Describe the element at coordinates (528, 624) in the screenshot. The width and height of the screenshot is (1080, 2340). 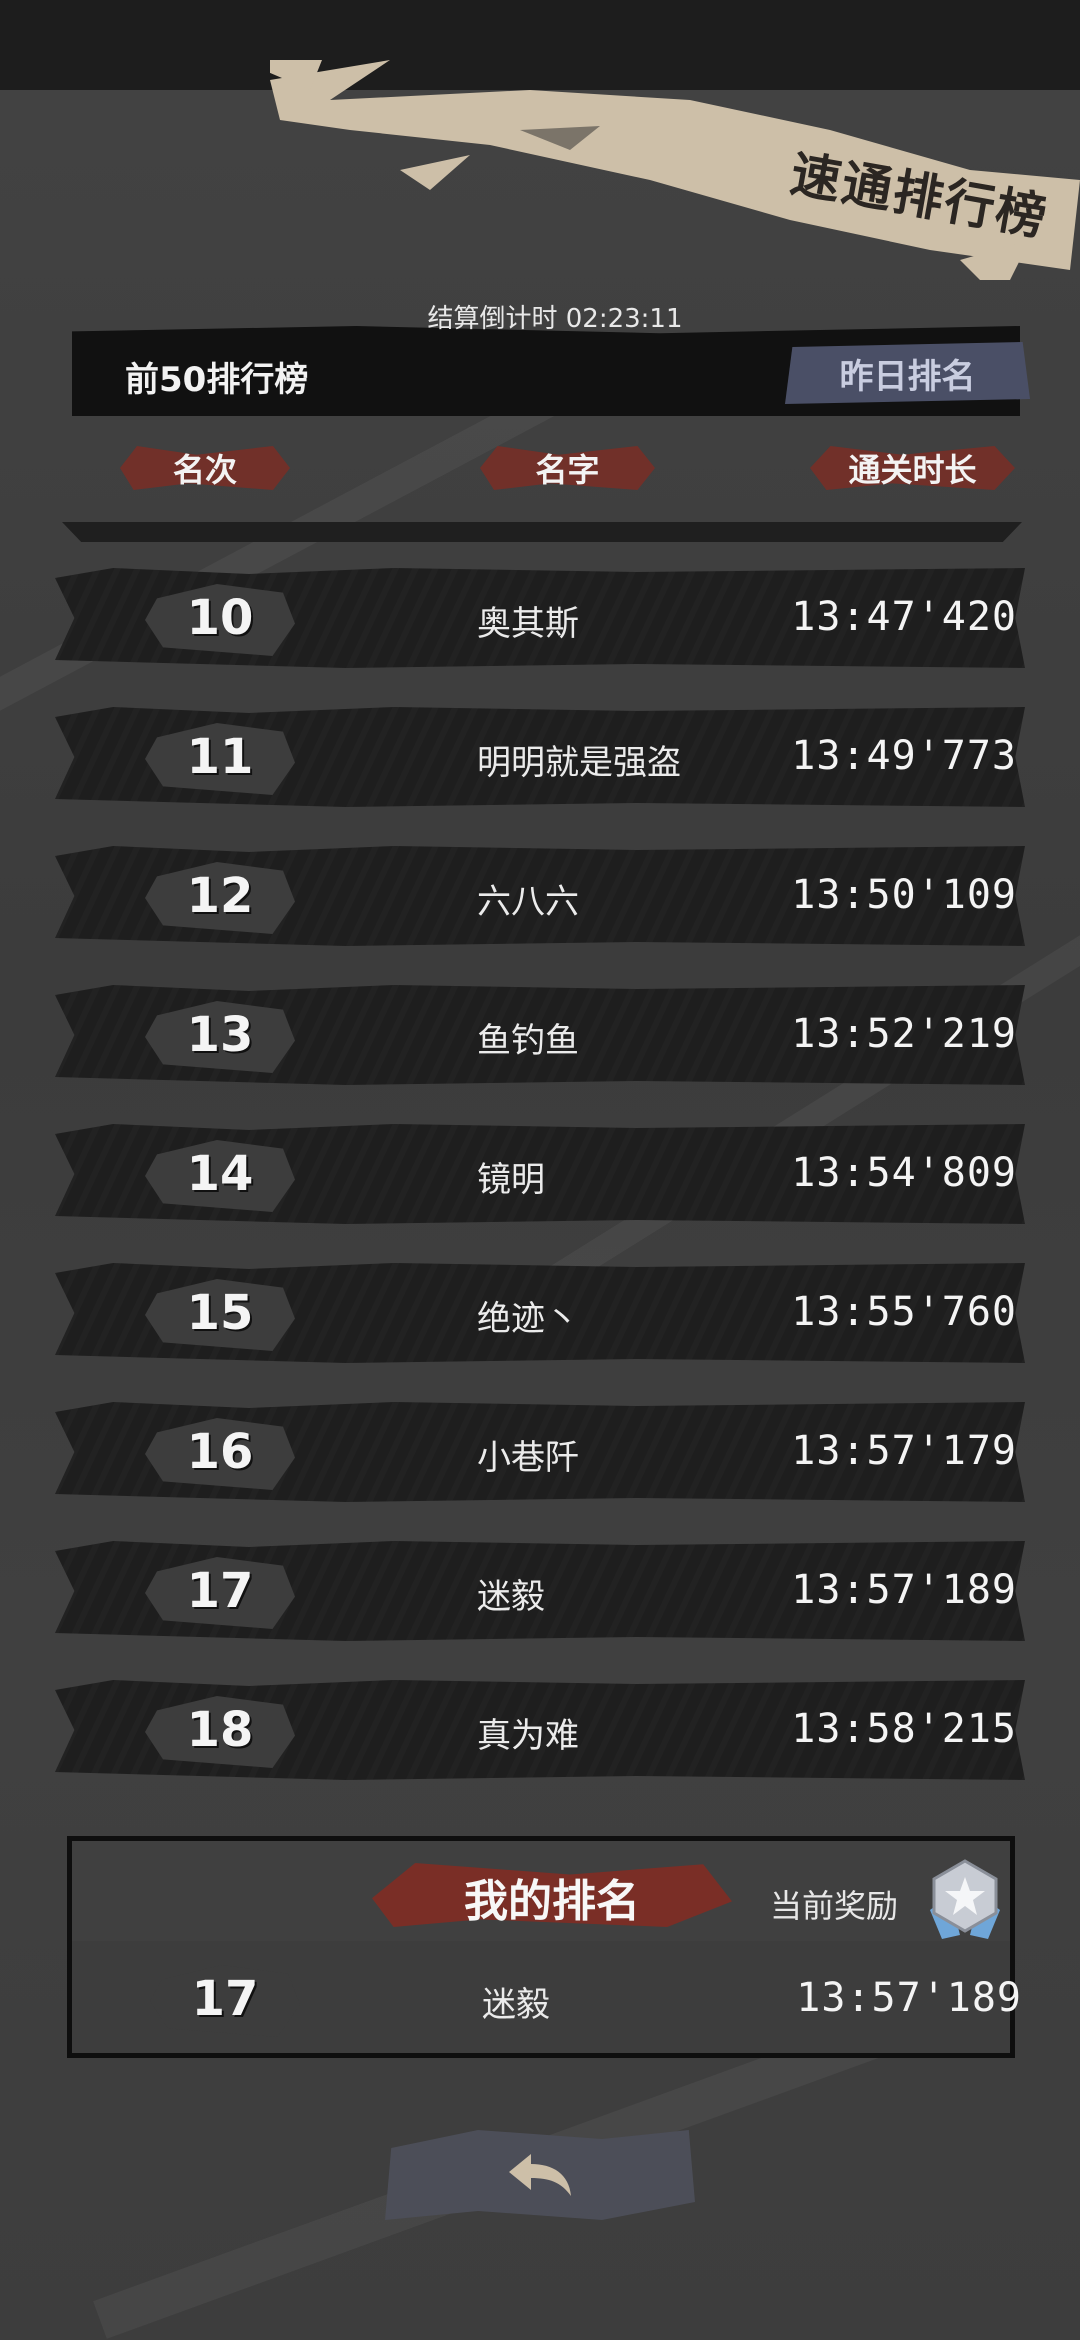
I see `player-name: 奥其斯` at that location.